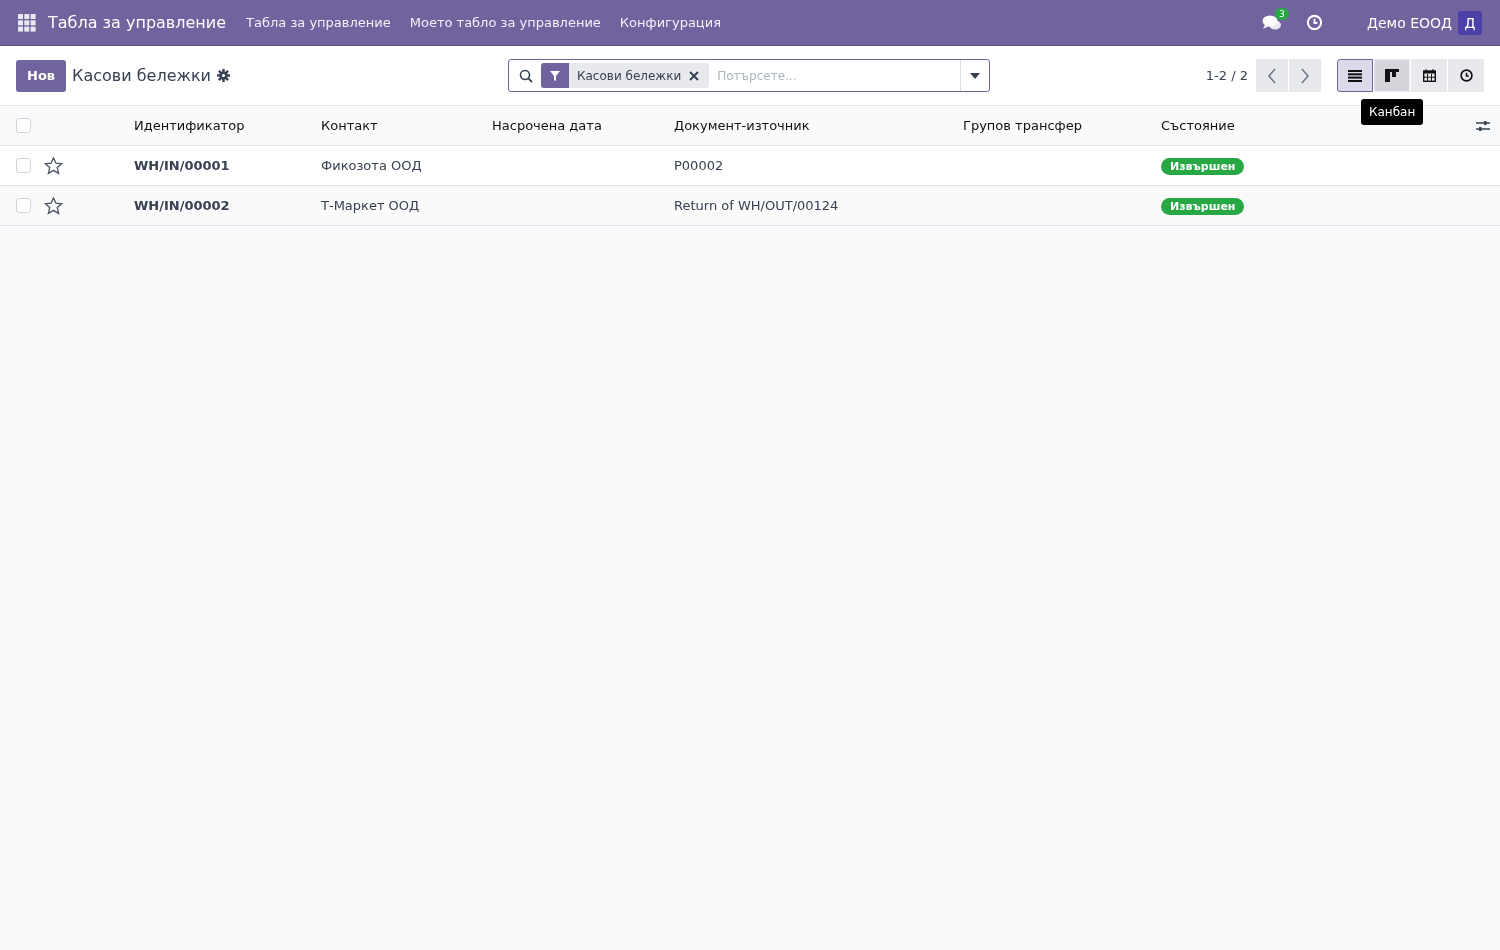 This screenshot has width=1500, height=950. I want to click on column-header: Документ-източник, so click(742, 125).